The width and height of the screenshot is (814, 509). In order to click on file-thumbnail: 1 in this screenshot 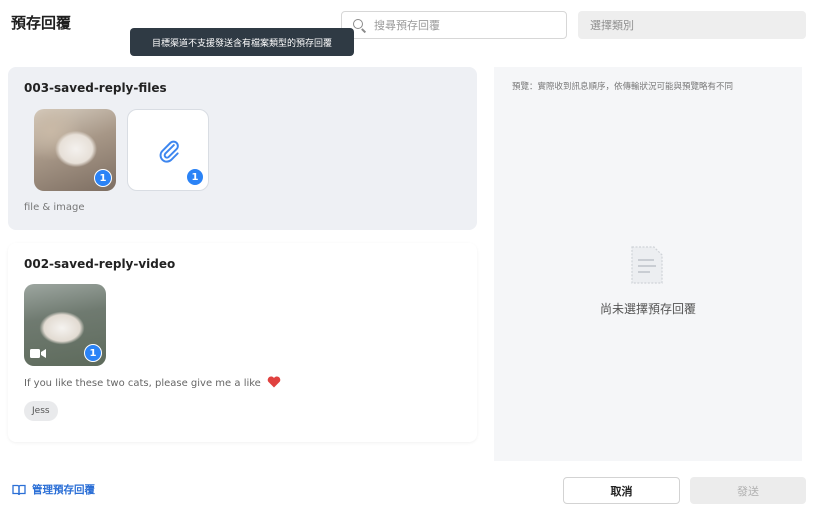, I will do `click(168, 150)`.